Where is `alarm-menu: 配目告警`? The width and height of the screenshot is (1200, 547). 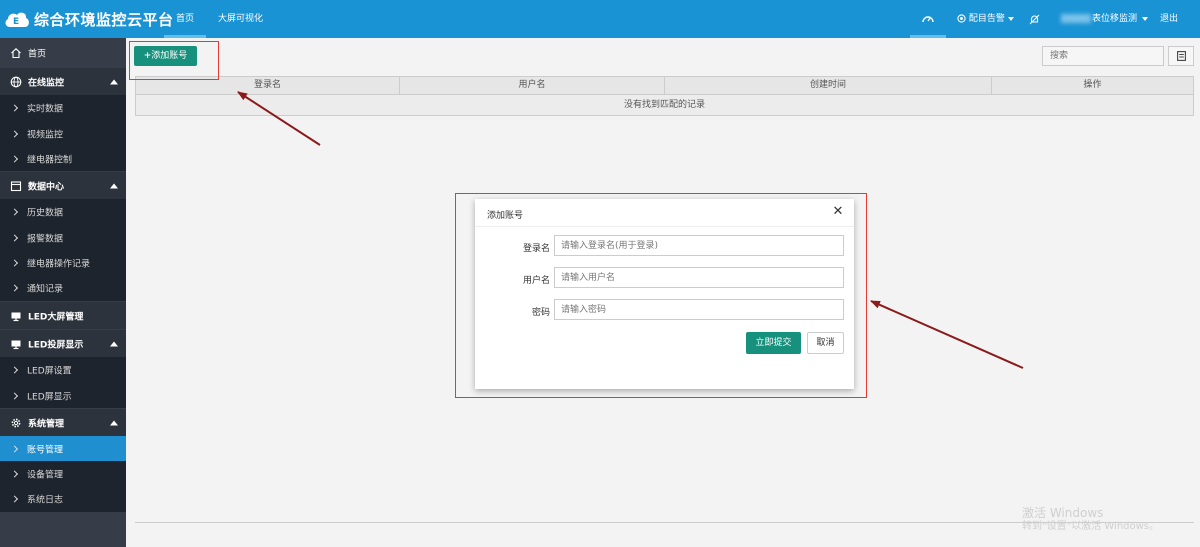
alarm-menu: 配目告警 is located at coordinates (985, 19).